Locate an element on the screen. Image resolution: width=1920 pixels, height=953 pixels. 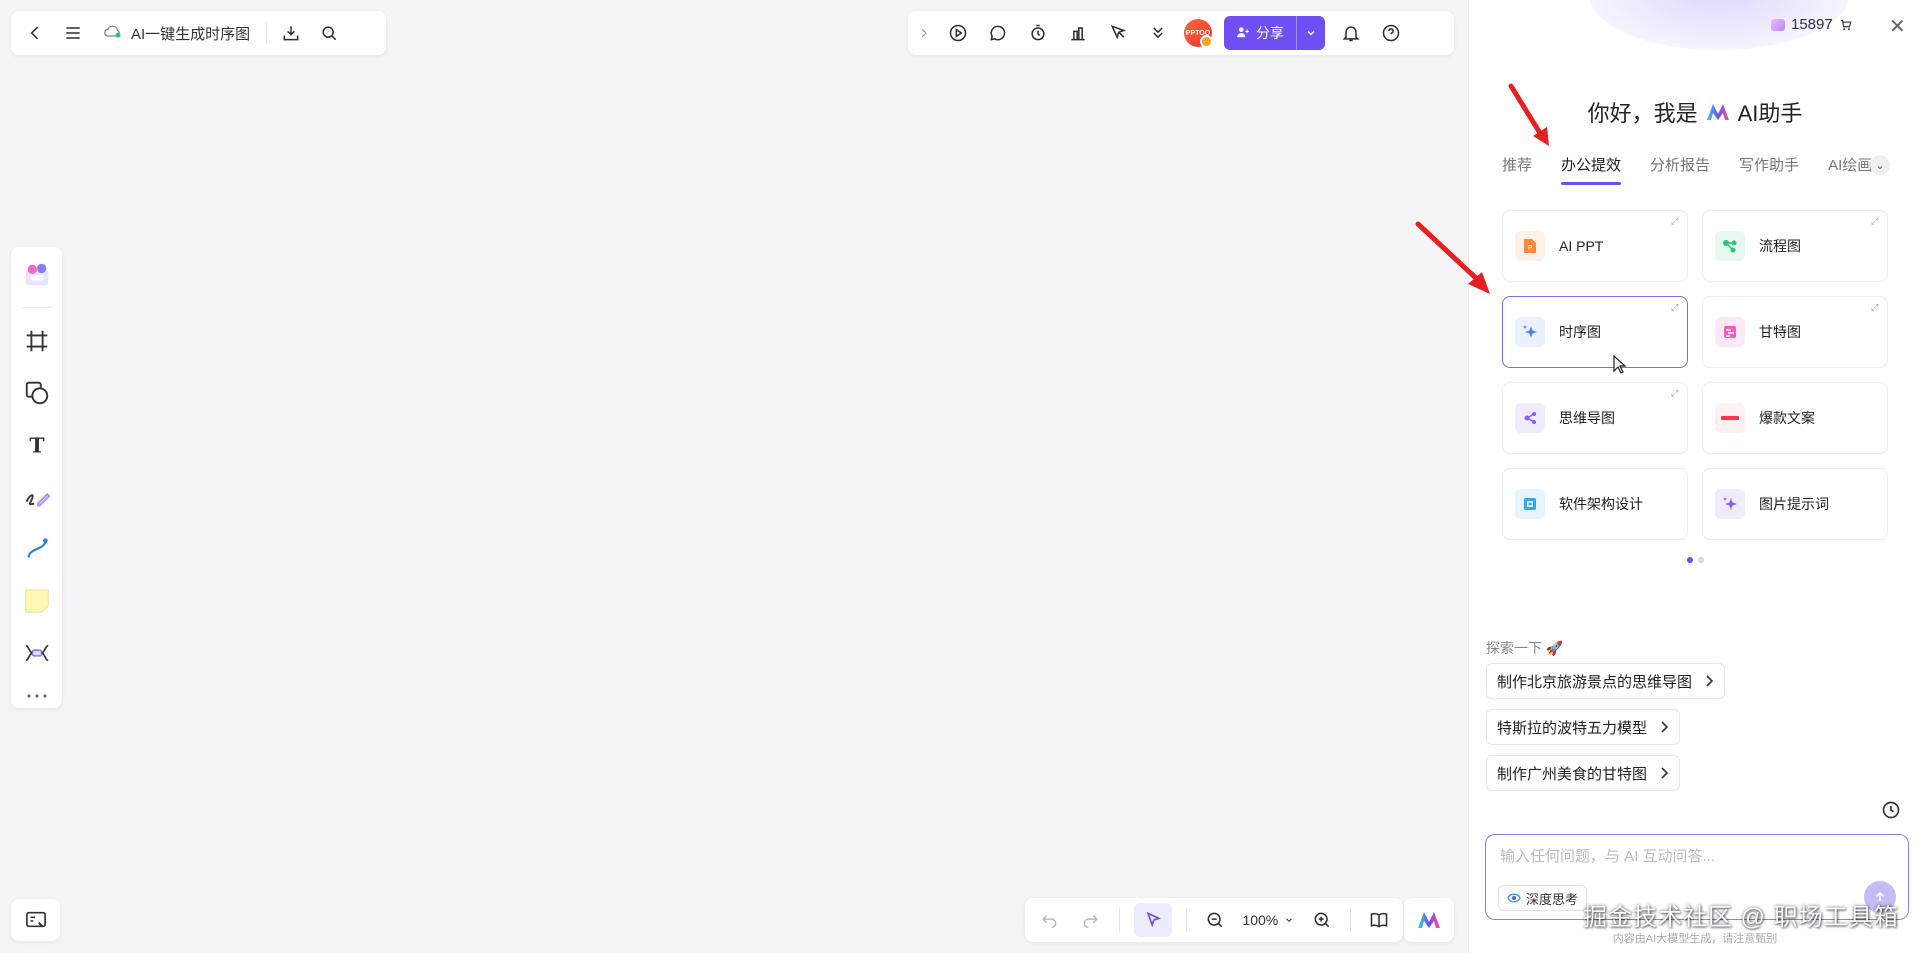
share-dropdown-icon is located at coordinates (1311, 33).